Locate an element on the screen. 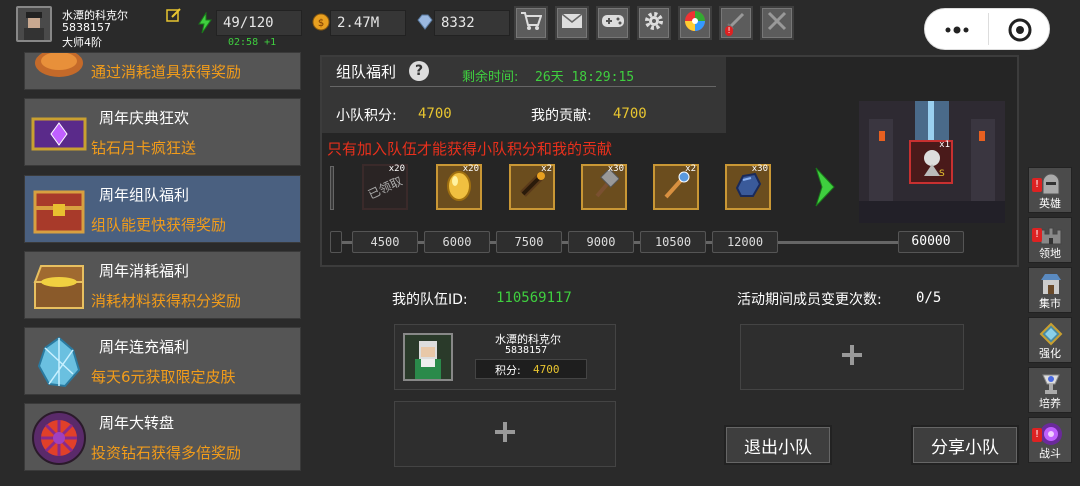 This screenshot has width=1080, height=486. reward-slot-claimed: 已领取 x20 is located at coordinates (385, 187).